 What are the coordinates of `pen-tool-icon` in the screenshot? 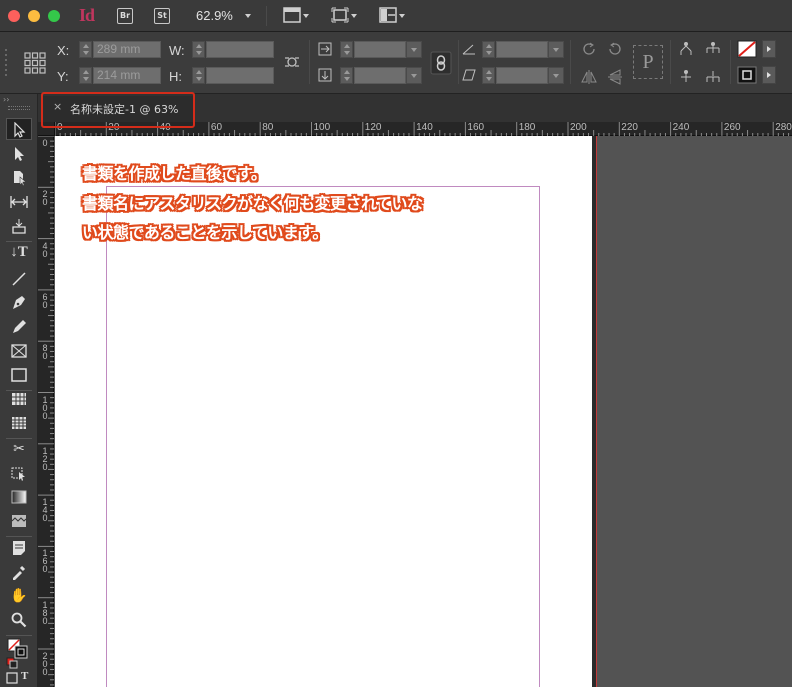 It's located at (19, 303).